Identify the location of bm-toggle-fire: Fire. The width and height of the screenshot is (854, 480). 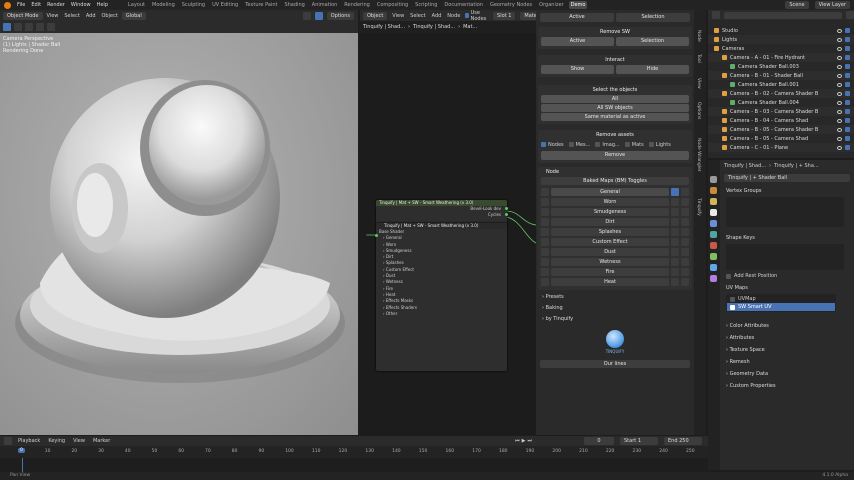
(610, 272).